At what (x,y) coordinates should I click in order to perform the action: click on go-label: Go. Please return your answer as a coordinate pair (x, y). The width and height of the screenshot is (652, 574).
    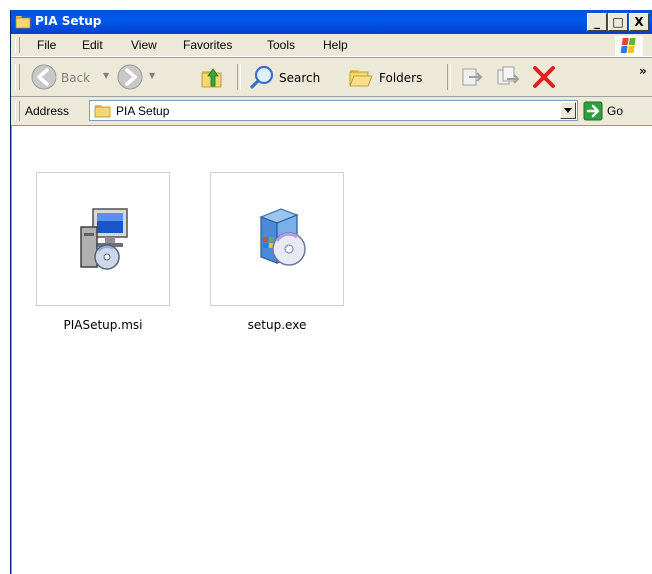
    Looking at the image, I should click on (615, 111).